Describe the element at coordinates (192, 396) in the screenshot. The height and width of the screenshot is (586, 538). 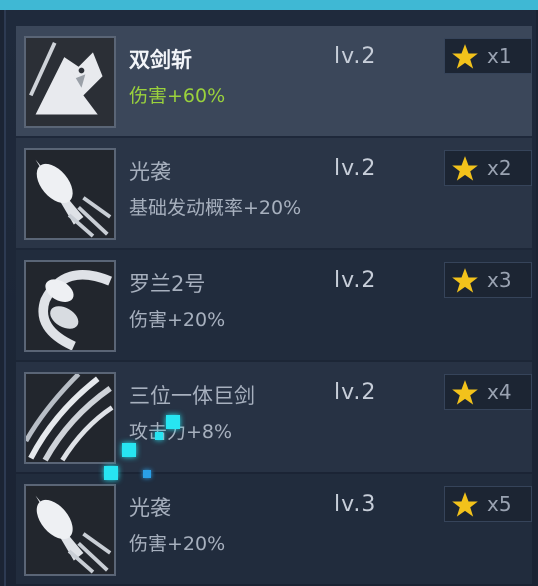
I see `skill-name: 三位一体巨剑` at that location.